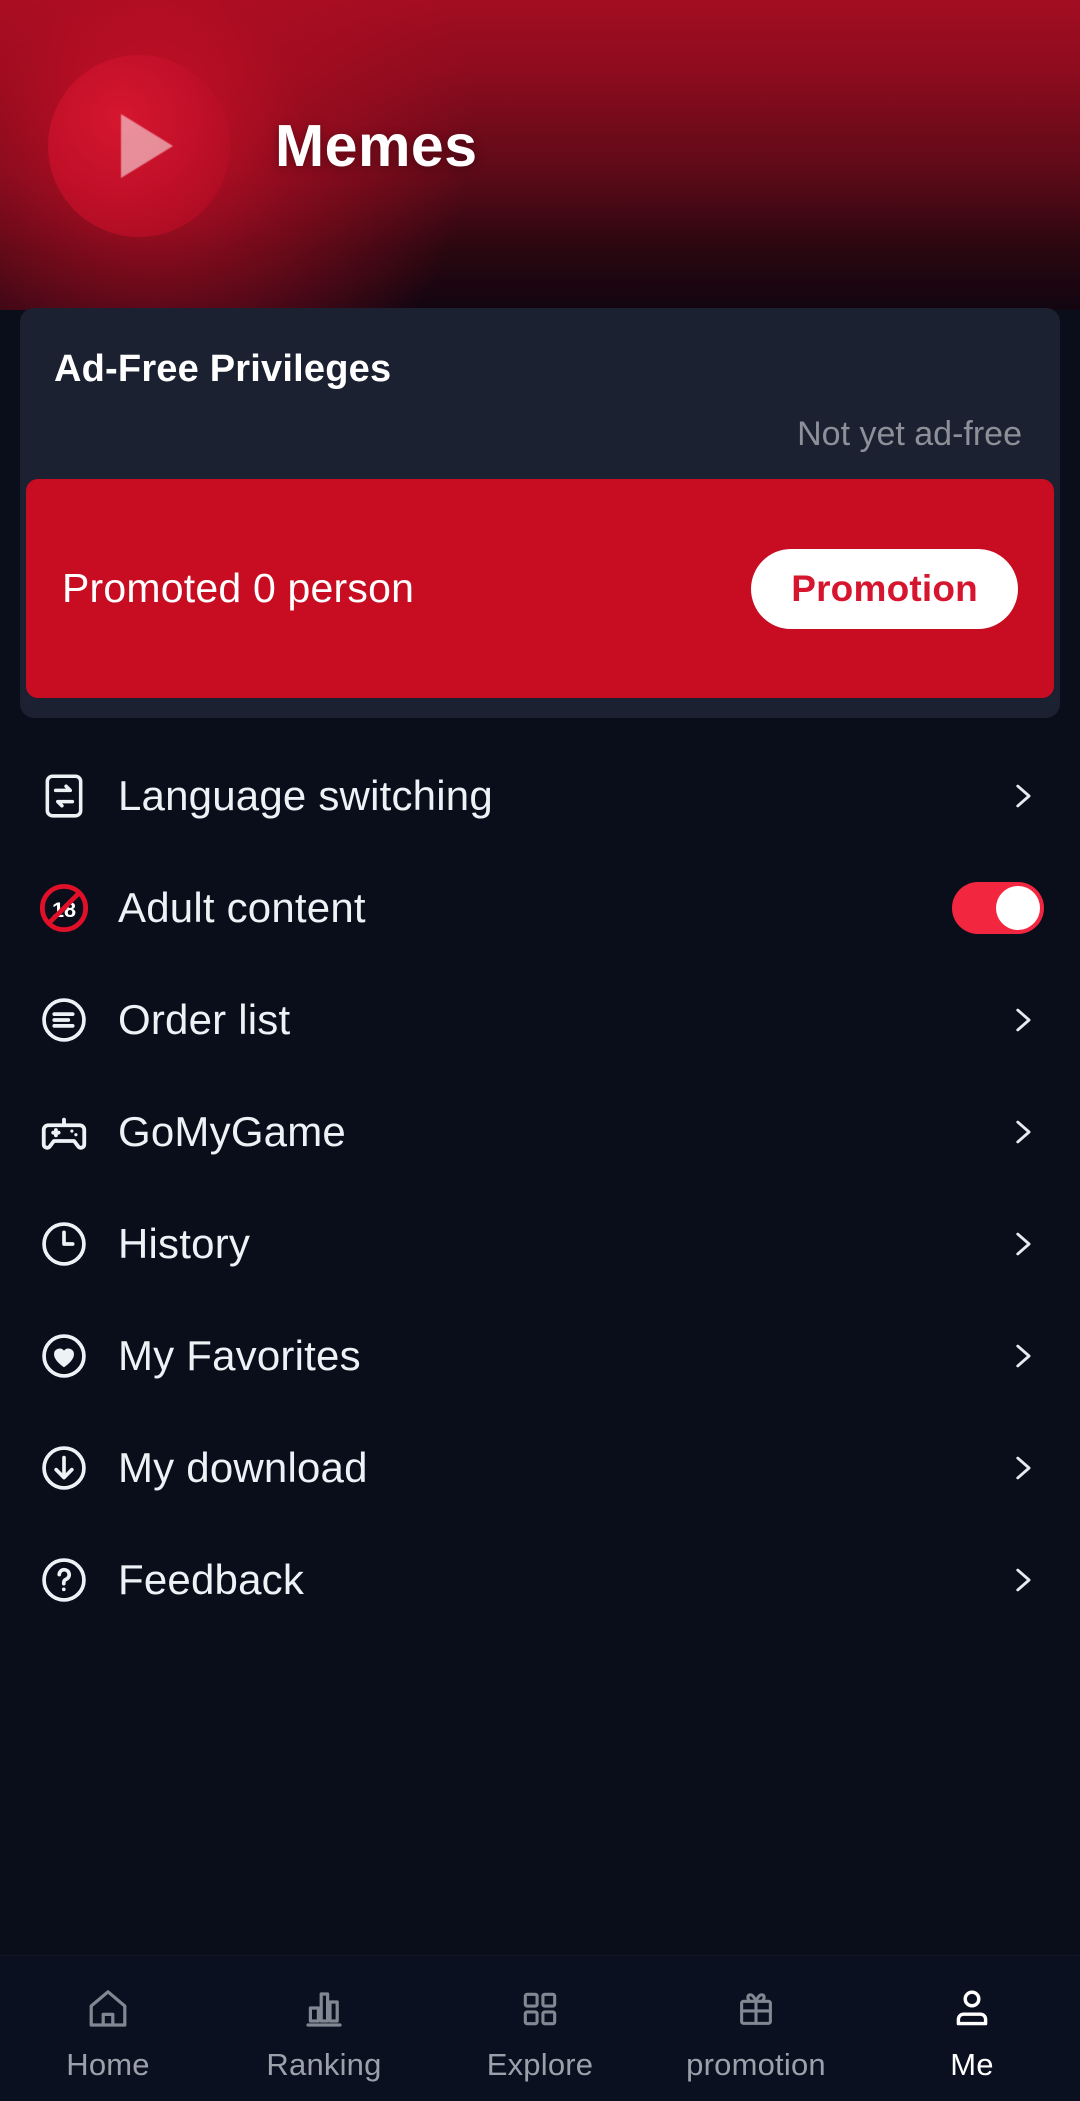 This screenshot has width=1080, height=2101. I want to click on page-title: Memes, so click(376, 146).